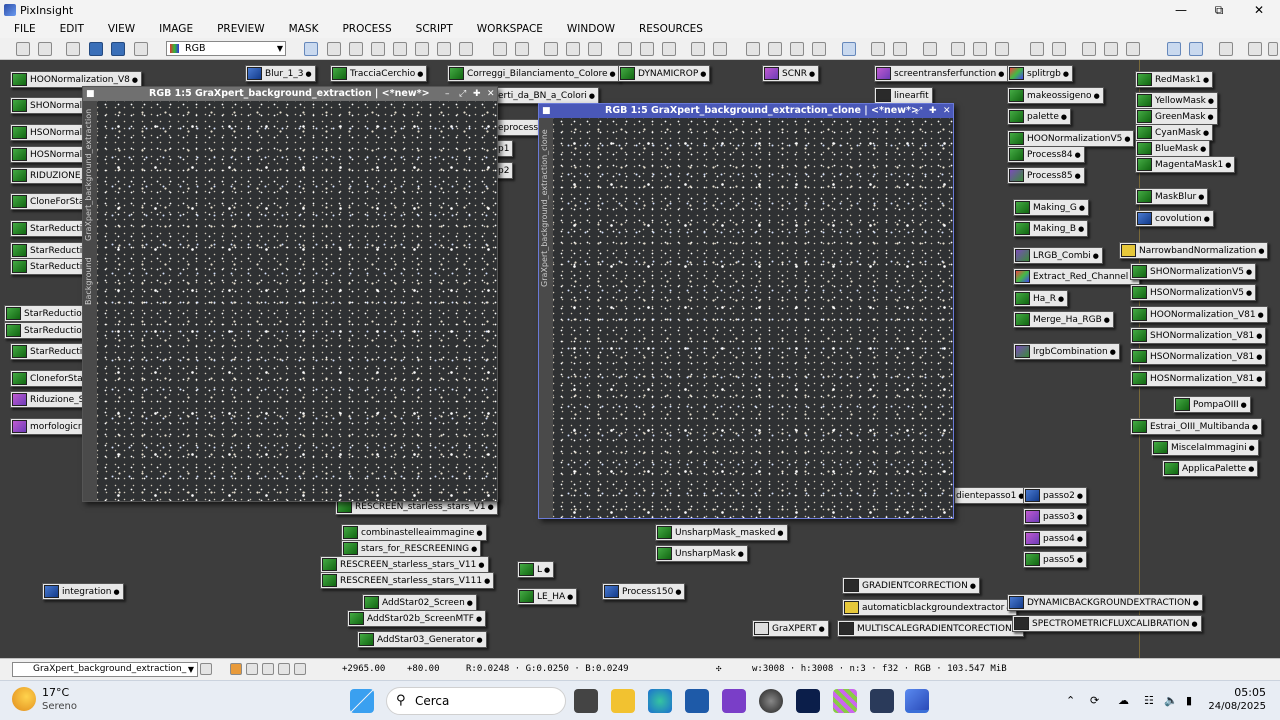 The height and width of the screenshot is (720, 1280). Describe the element at coordinates (669, 49) in the screenshot. I see `fit-height-icon` at that location.